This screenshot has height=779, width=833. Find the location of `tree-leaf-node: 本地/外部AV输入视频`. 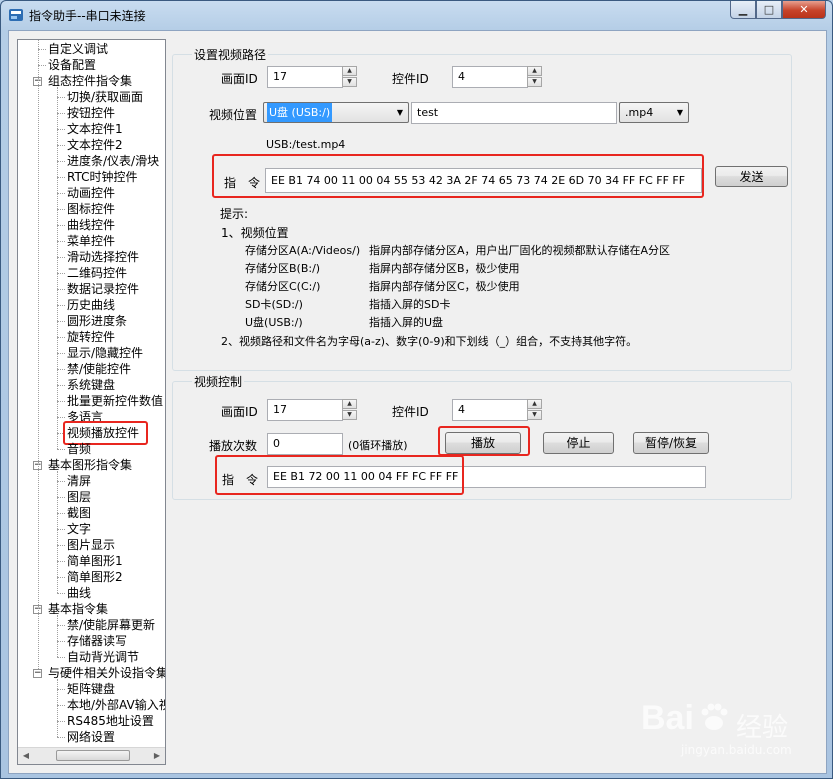

tree-leaf-node: 本地/外部AV输入视频 is located at coordinates (116, 705).